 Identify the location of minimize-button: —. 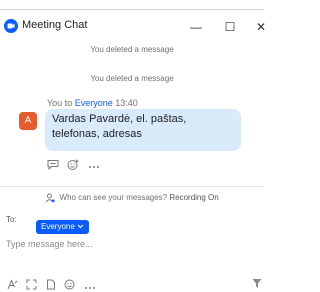
(196, 27).